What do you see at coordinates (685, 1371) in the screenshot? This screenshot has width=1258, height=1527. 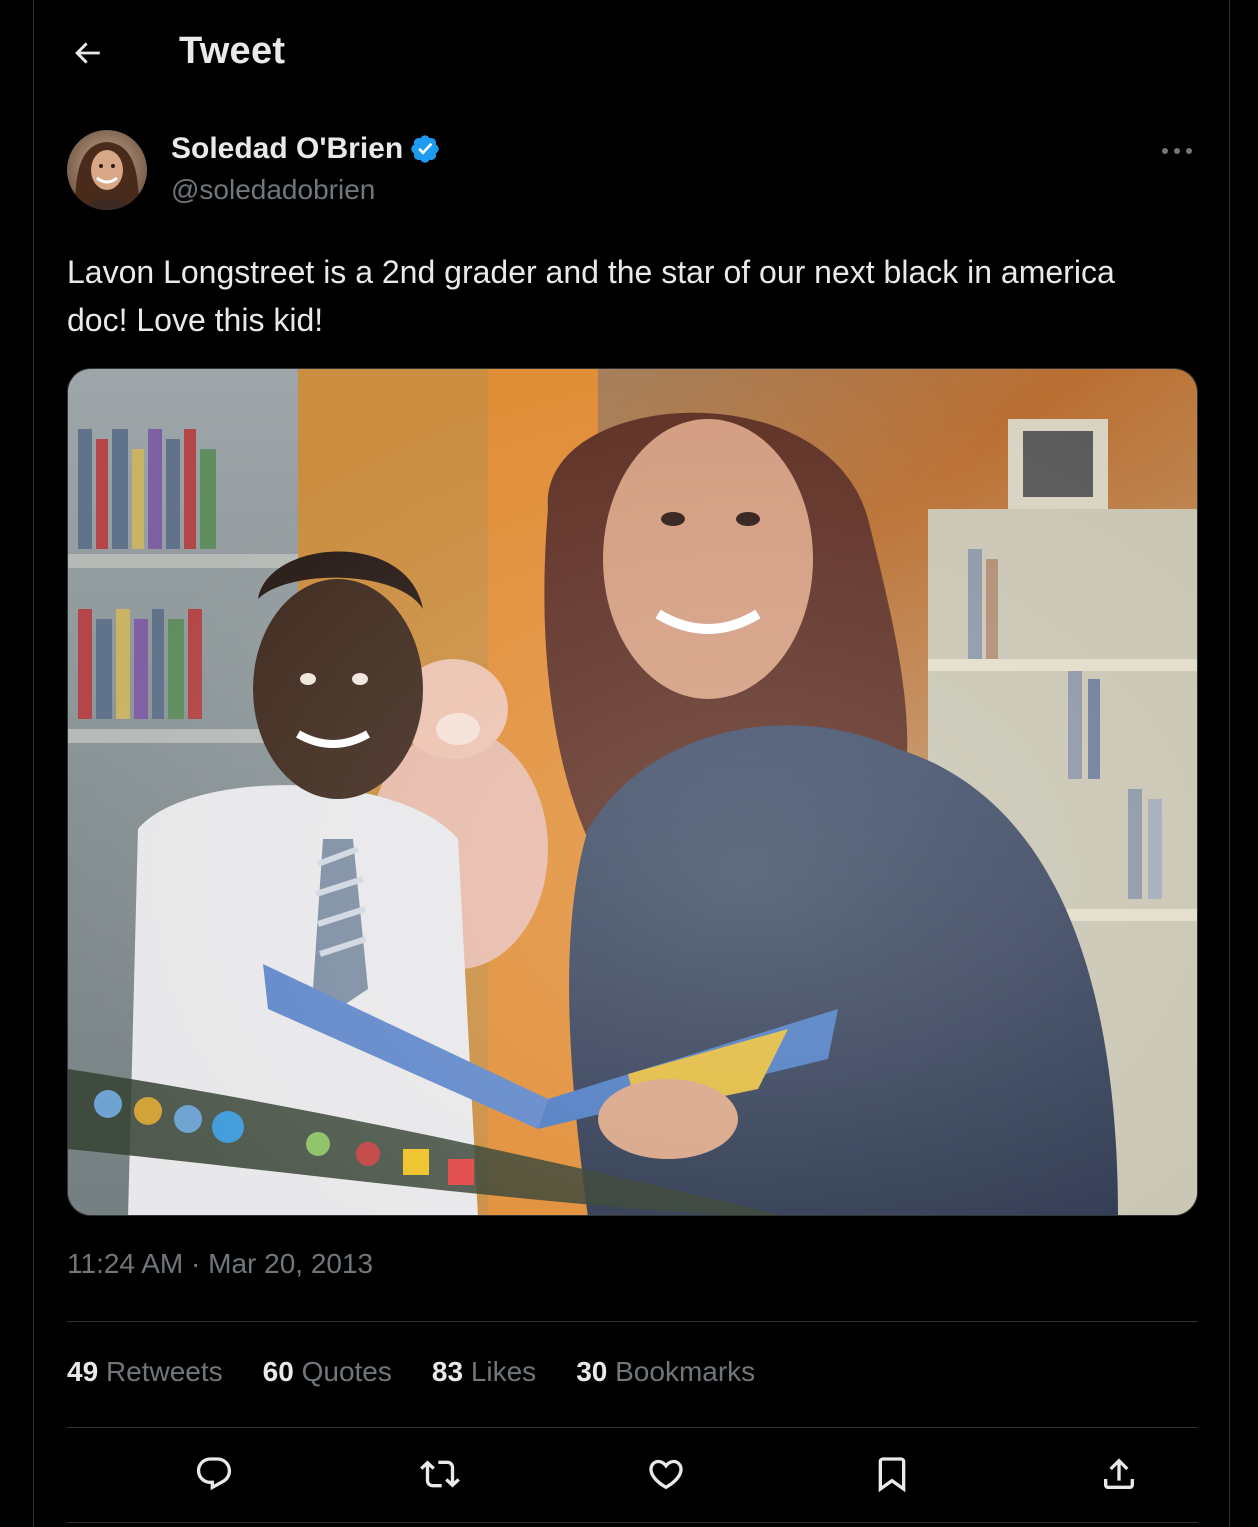 I see `stat-label: Bookmarks` at bounding box center [685, 1371].